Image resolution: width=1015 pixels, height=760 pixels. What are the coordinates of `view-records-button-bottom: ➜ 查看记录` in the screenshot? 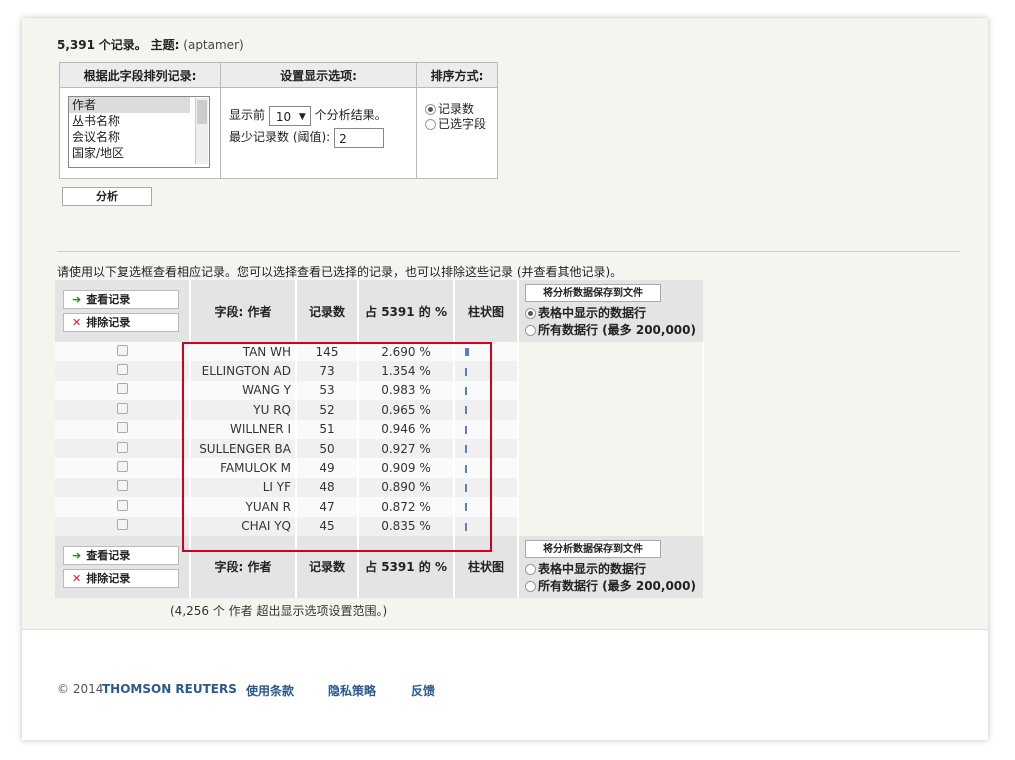 It's located at (121, 555).